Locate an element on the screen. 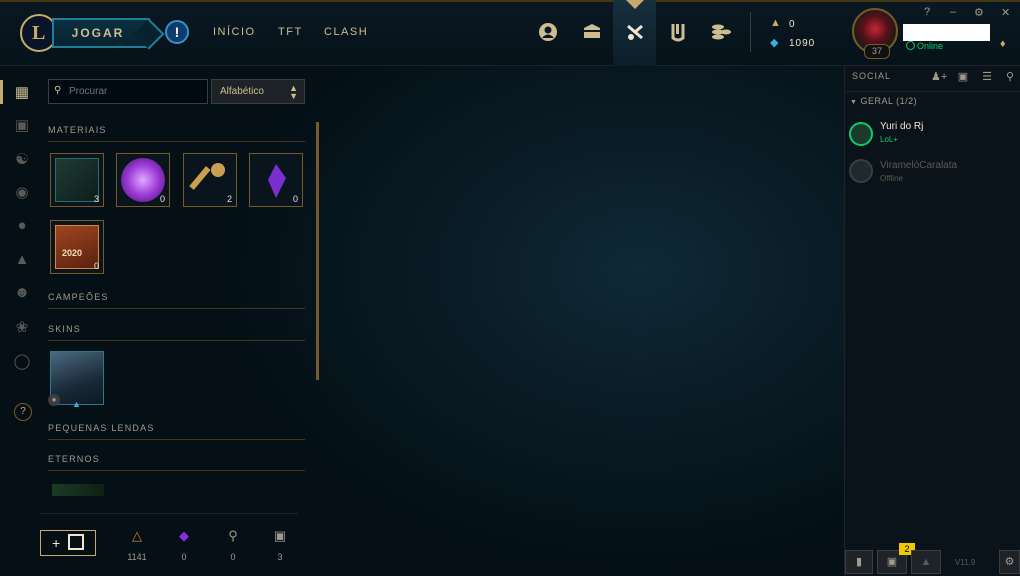 The height and width of the screenshot is (576, 1020). friend-row: ViramelóCaralata Offline is located at coordinates (932, 171).